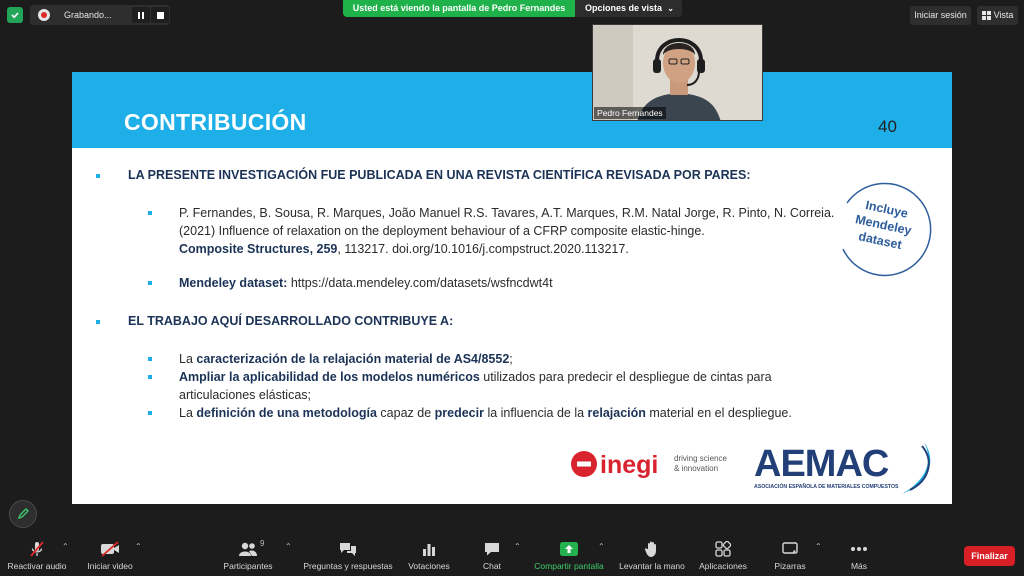 Image resolution: width=1024 pixels, height=576 pixels. What do you see at coordinates (65, 546) in the screenshot?
I see `audio-options-caret: ⌃` at bounding box center [65, 546].